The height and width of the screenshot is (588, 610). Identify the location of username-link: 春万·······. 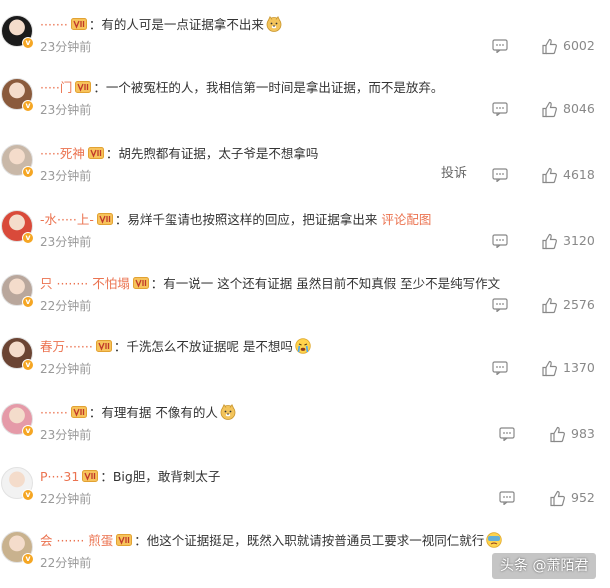
(66, 346).